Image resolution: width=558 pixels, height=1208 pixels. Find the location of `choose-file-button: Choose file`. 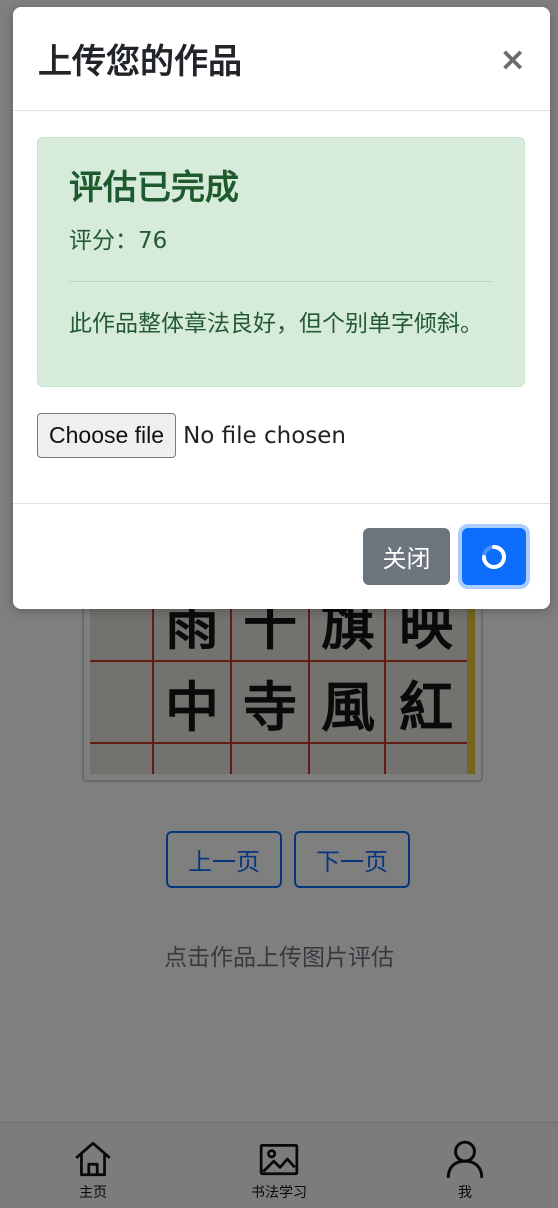

choose-file-button: Choose file is located at coordinates (107, 435).